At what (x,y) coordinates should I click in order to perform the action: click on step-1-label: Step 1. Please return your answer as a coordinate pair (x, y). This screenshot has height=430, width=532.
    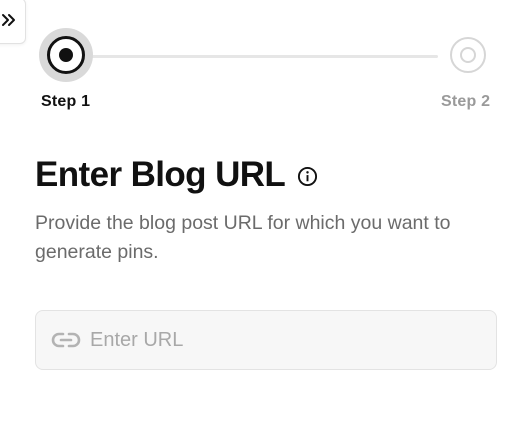
    Looking at the image, I should click on (66, 101).